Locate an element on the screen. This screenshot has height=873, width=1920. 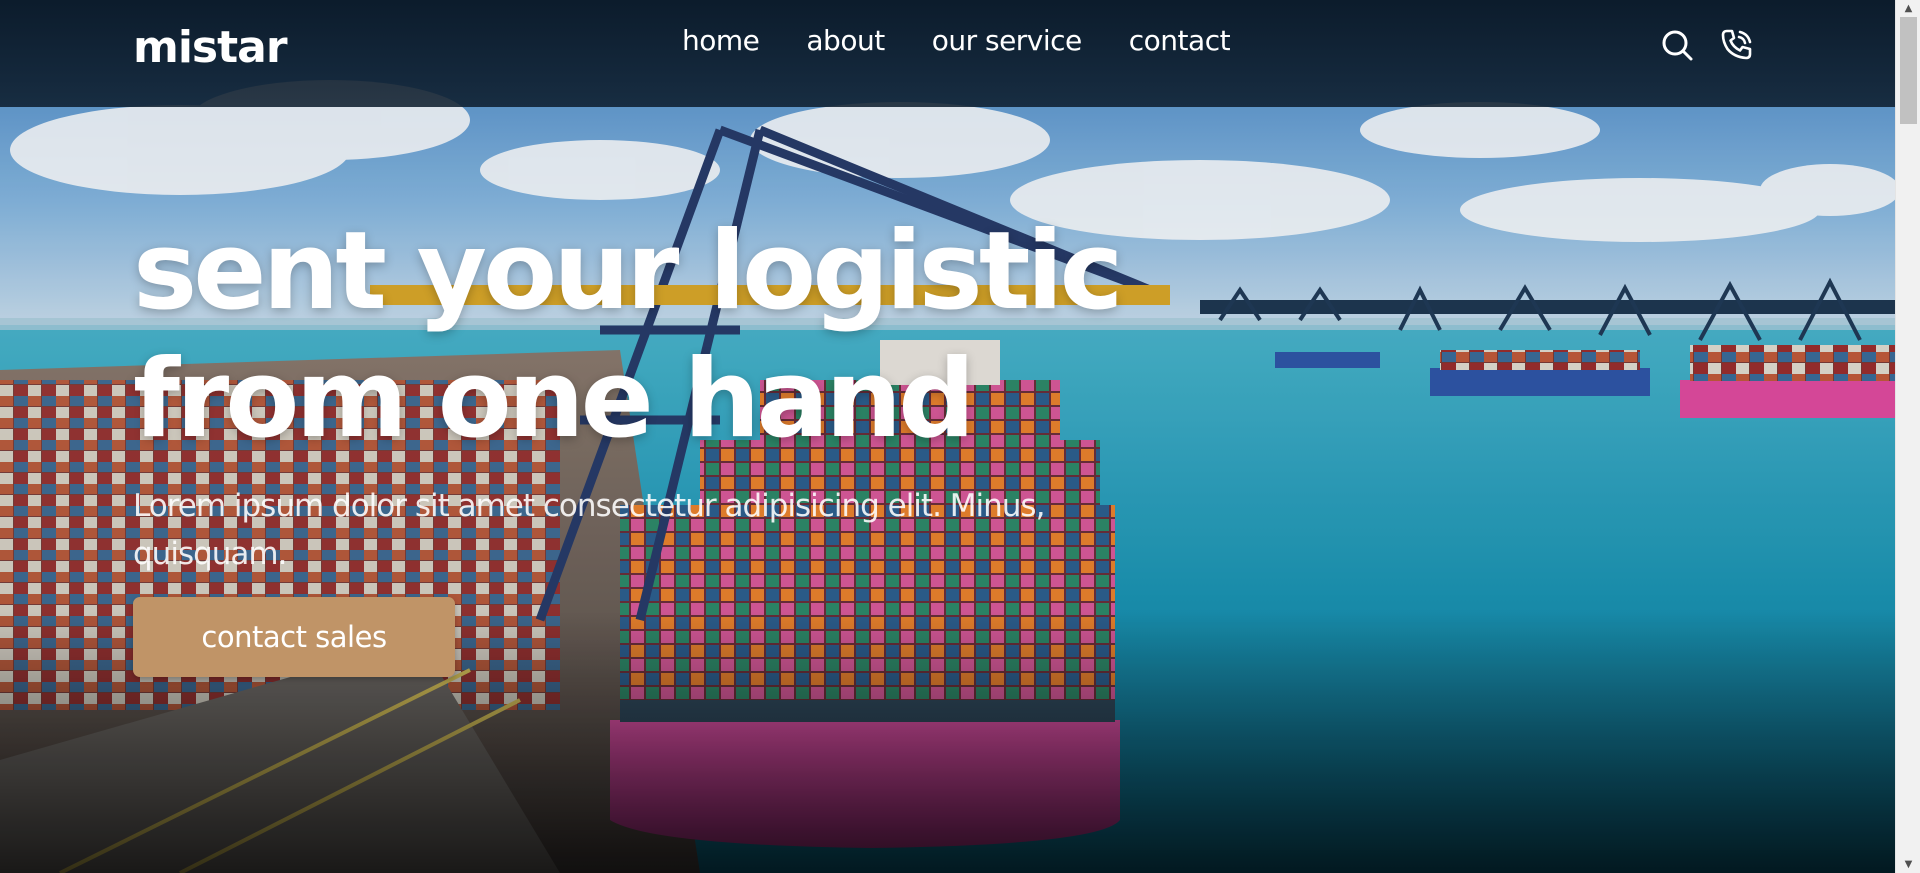
navbar: mistar home about our service contact is located at coordinates (947, 53).